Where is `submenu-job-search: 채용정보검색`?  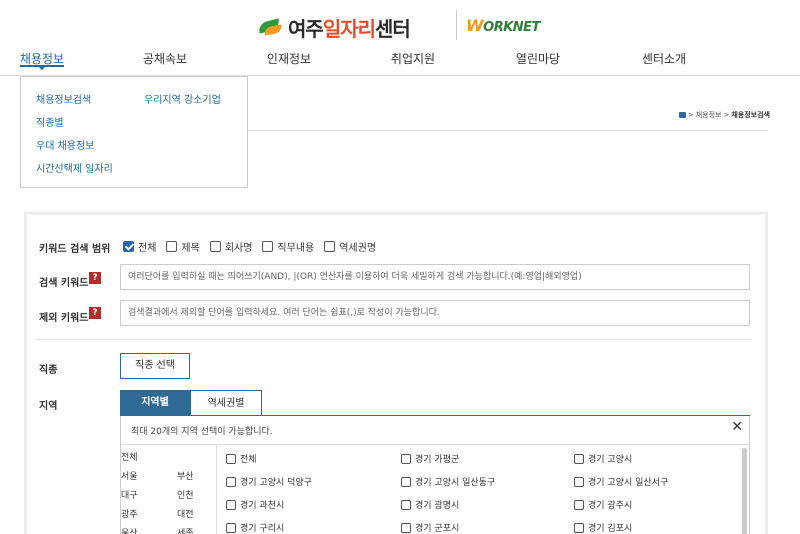
submenu-job-search: 채용정보검색 is located at coordinates (63, 98).